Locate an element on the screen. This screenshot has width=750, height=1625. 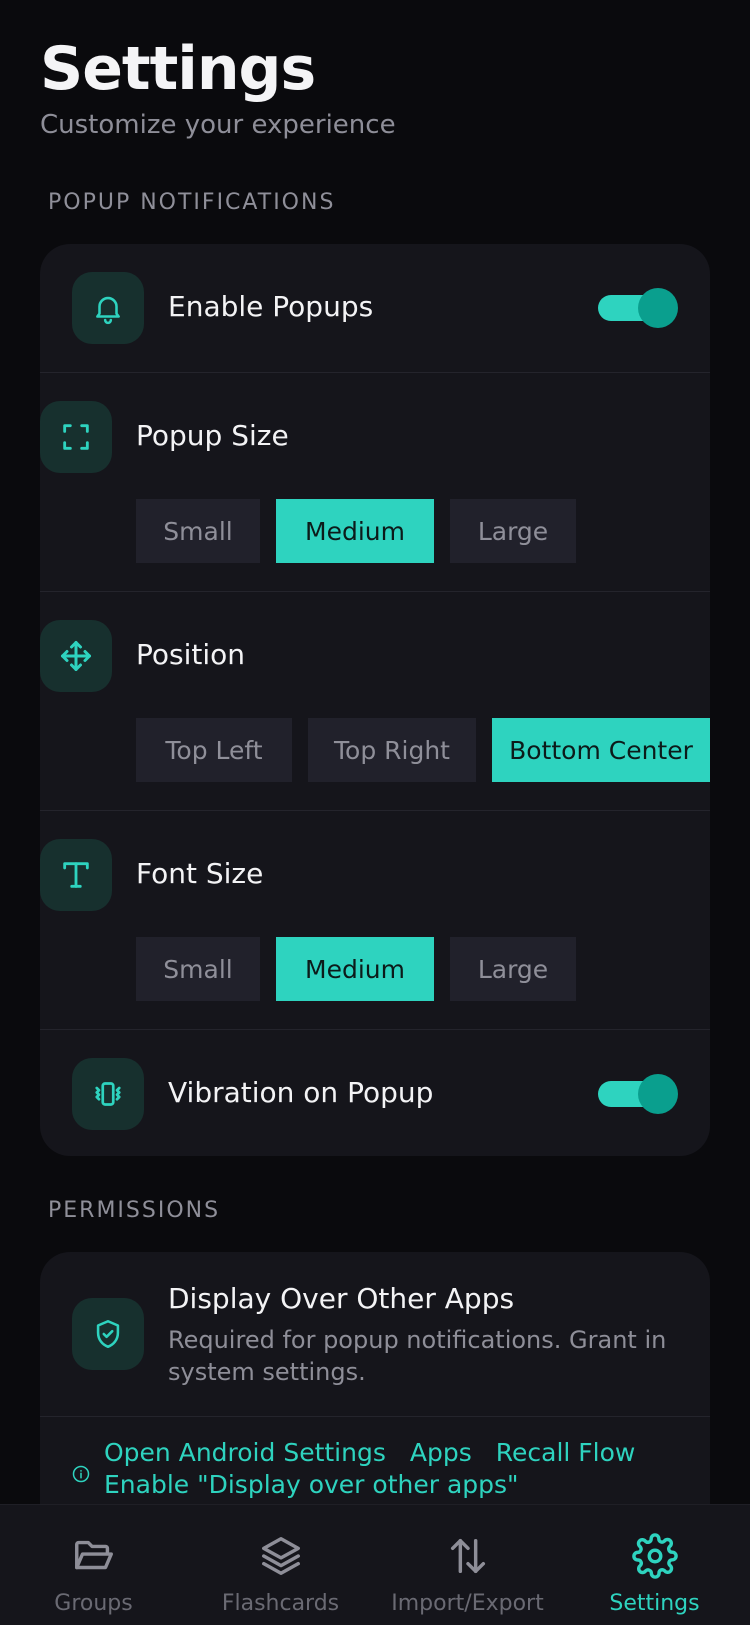
page-header: Settings Customize your experience is located at coordinates (218, 87).